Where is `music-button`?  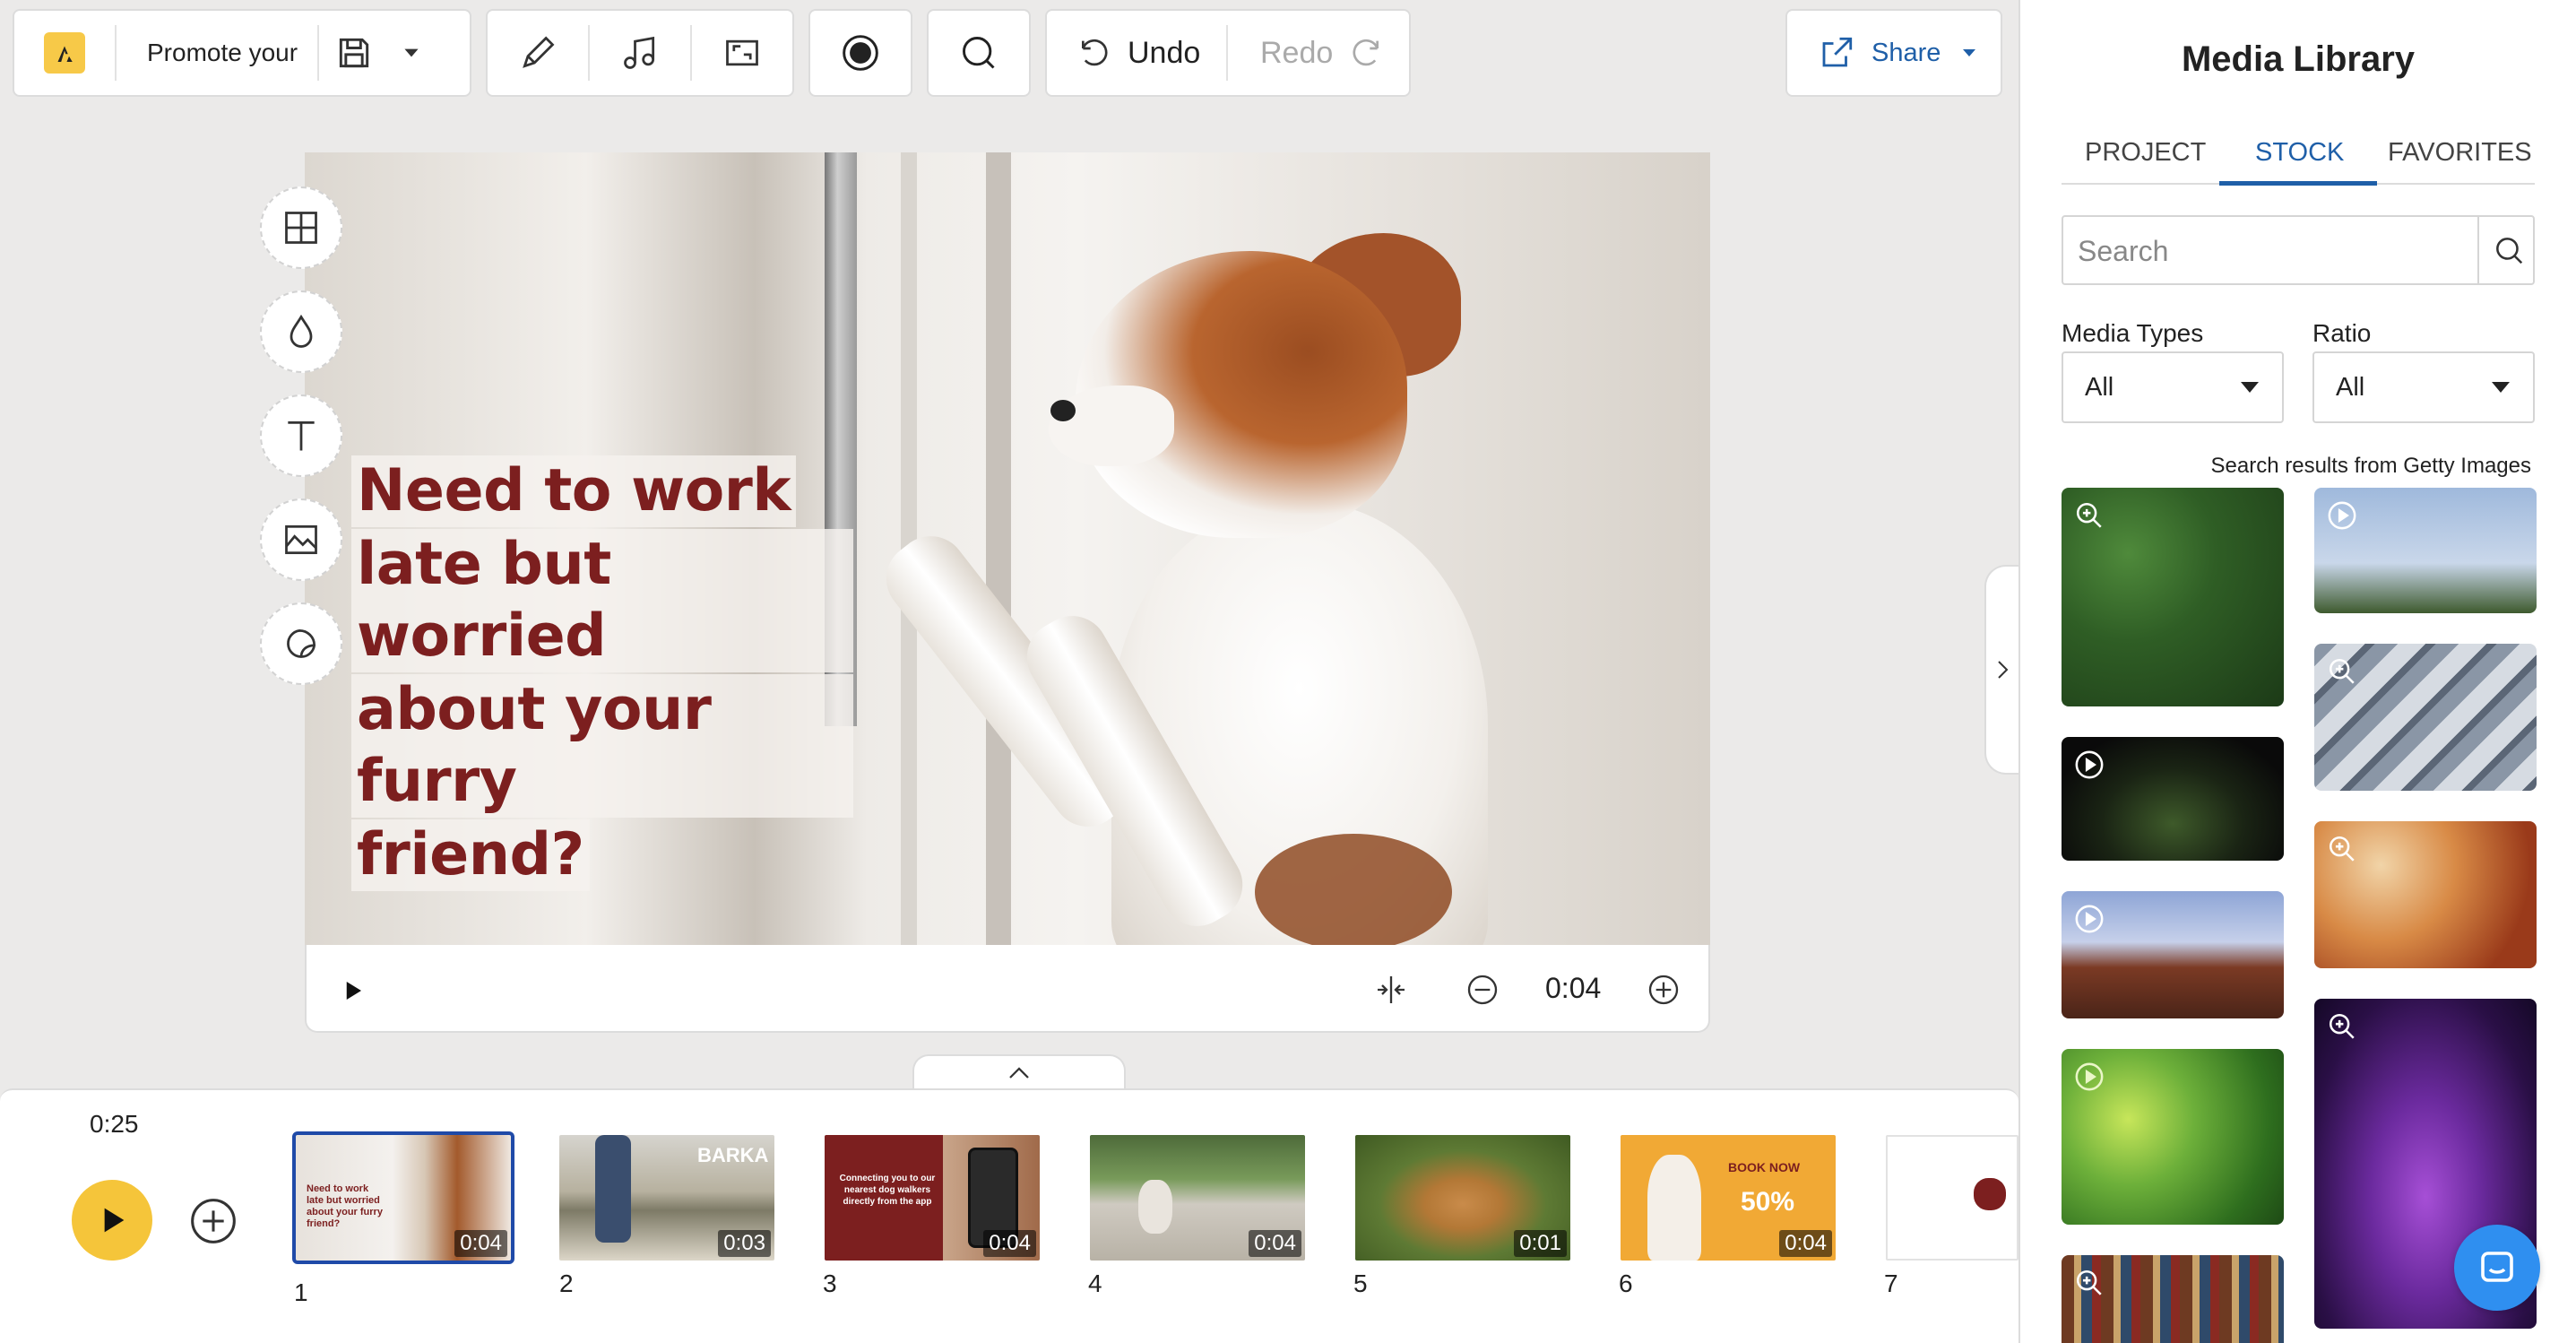
music-button is located at coordinates (640, 53).